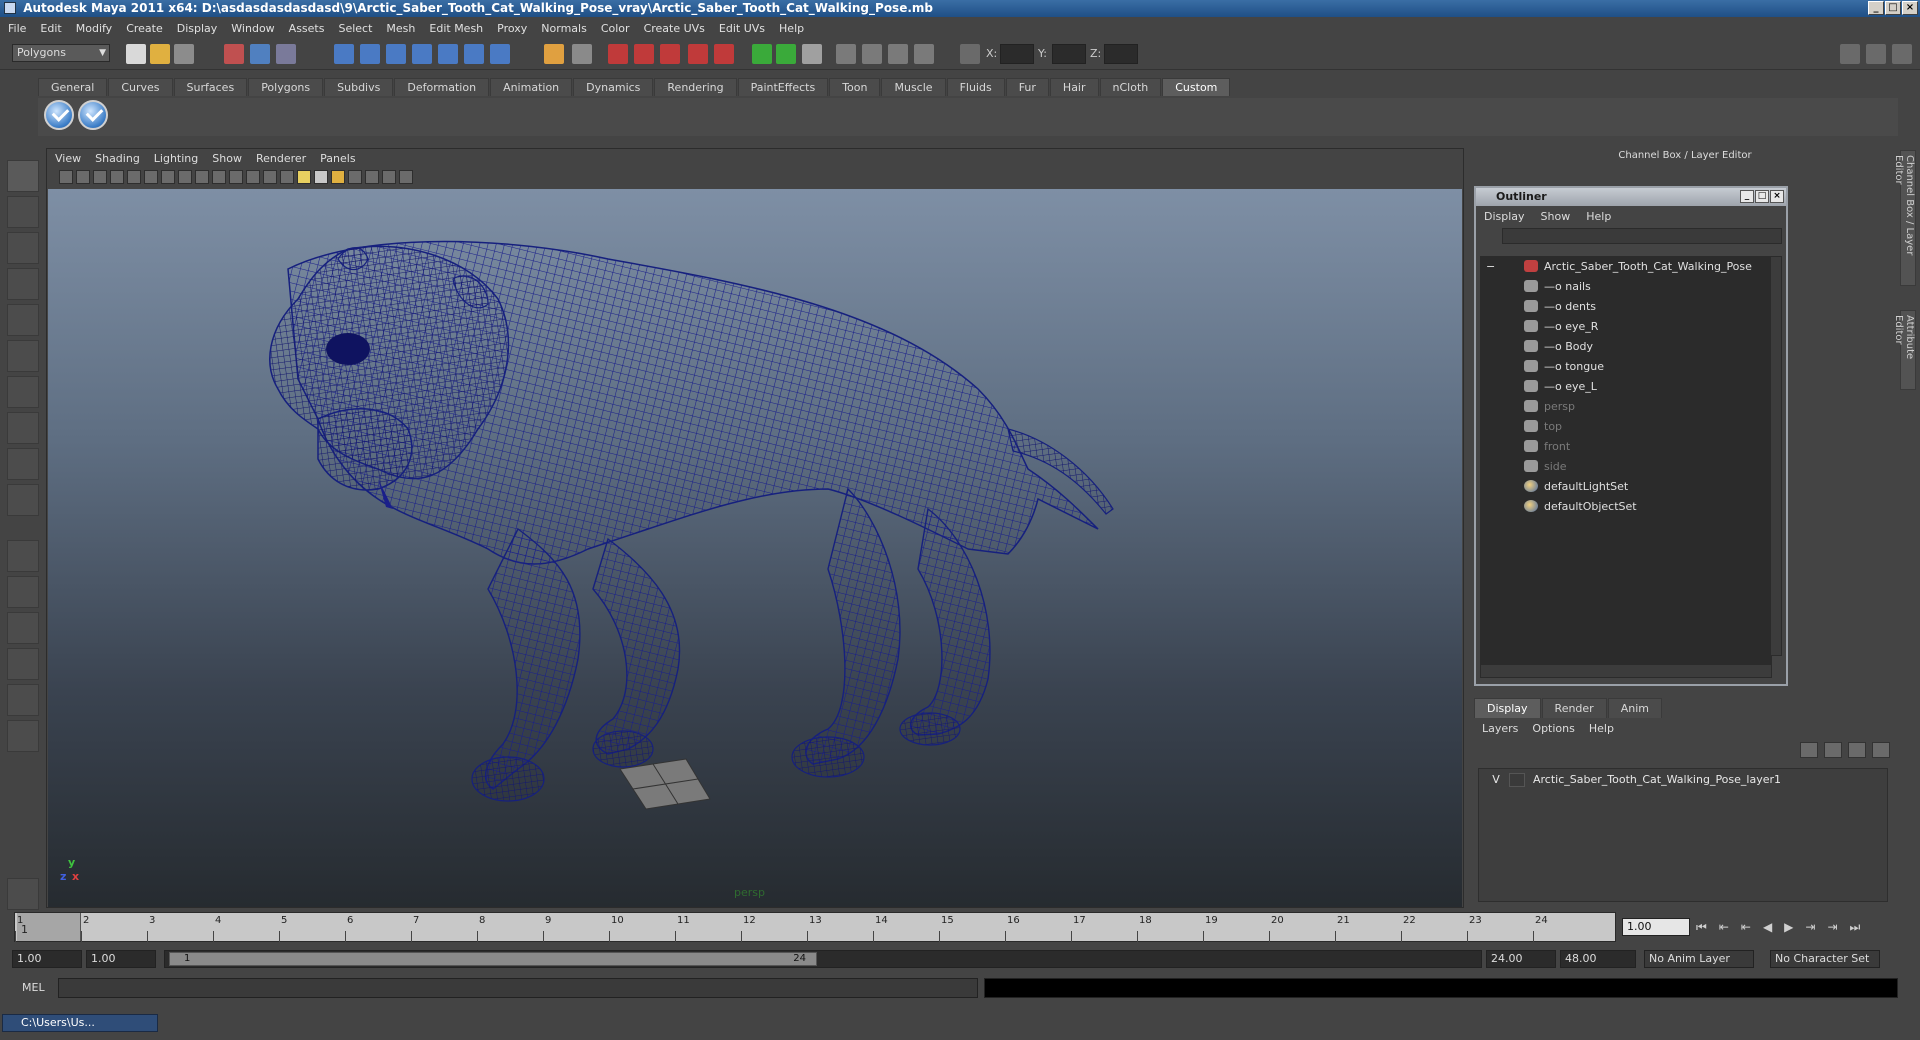  I want to click on go-to-start-icon: ⏮, so click(1701, 927).